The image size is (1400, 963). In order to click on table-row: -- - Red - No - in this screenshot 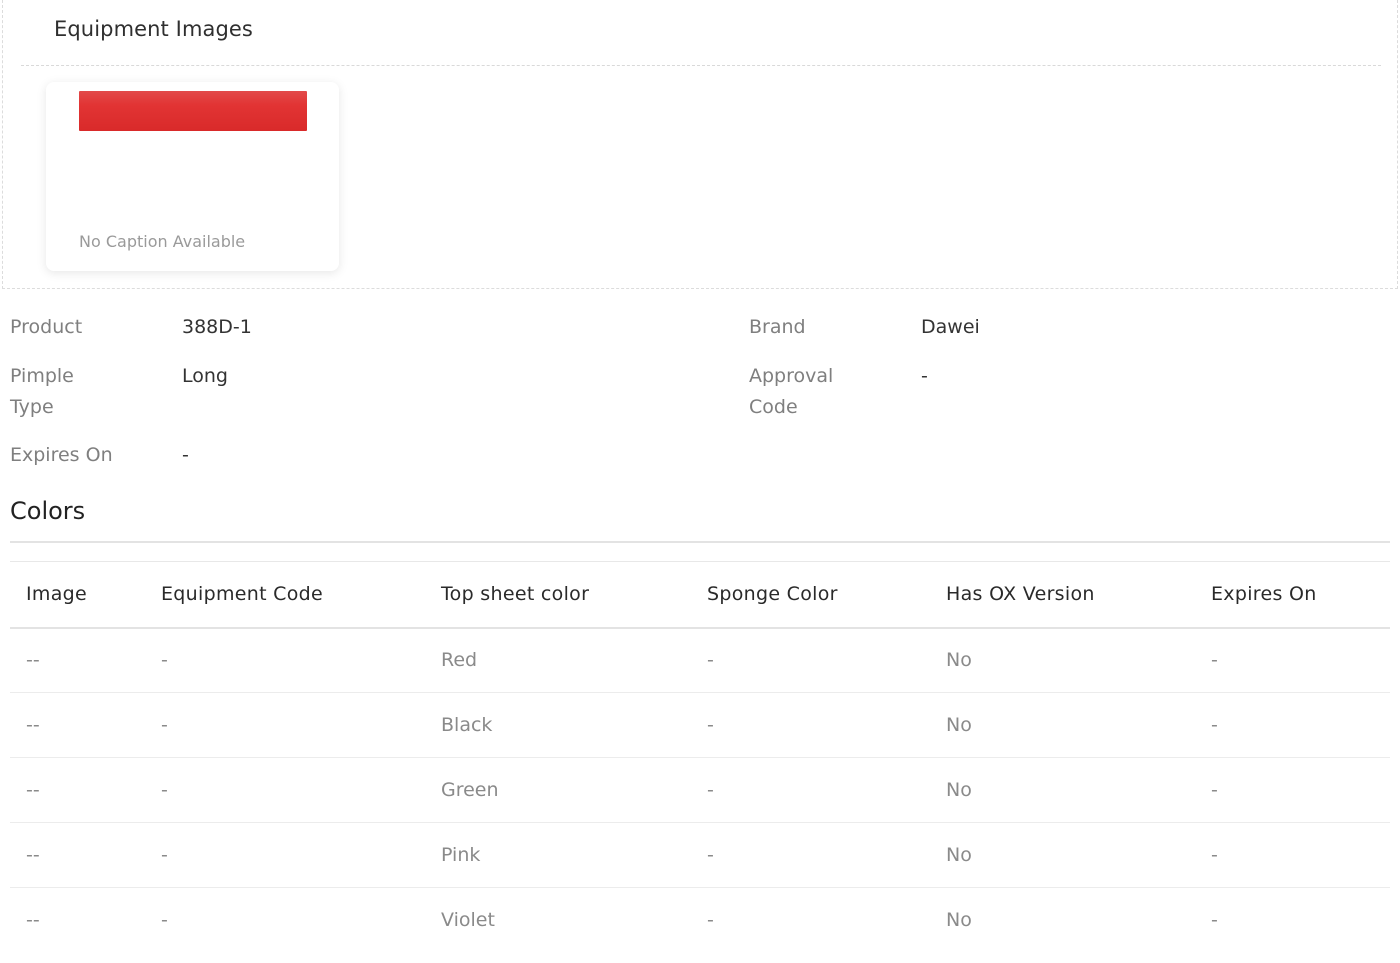, I will do `click(700, 660)`.